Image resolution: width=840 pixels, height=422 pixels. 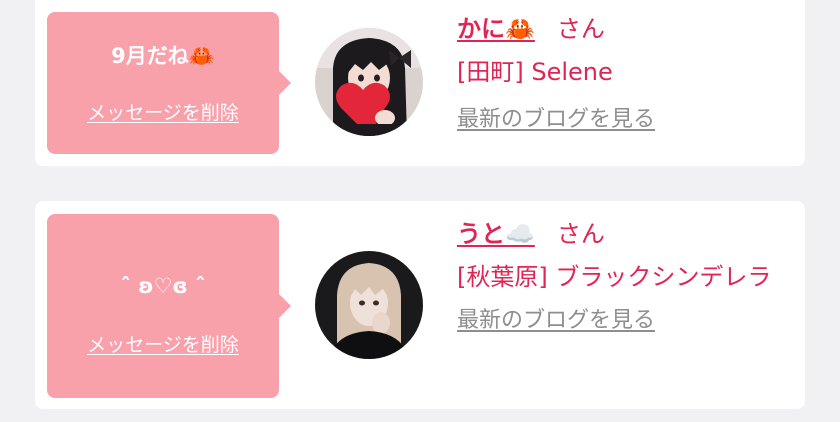 I want to click on sender-info: かに🦀 さん [田町] Selene 最新のブログを見る, so click(x=627, y=74).